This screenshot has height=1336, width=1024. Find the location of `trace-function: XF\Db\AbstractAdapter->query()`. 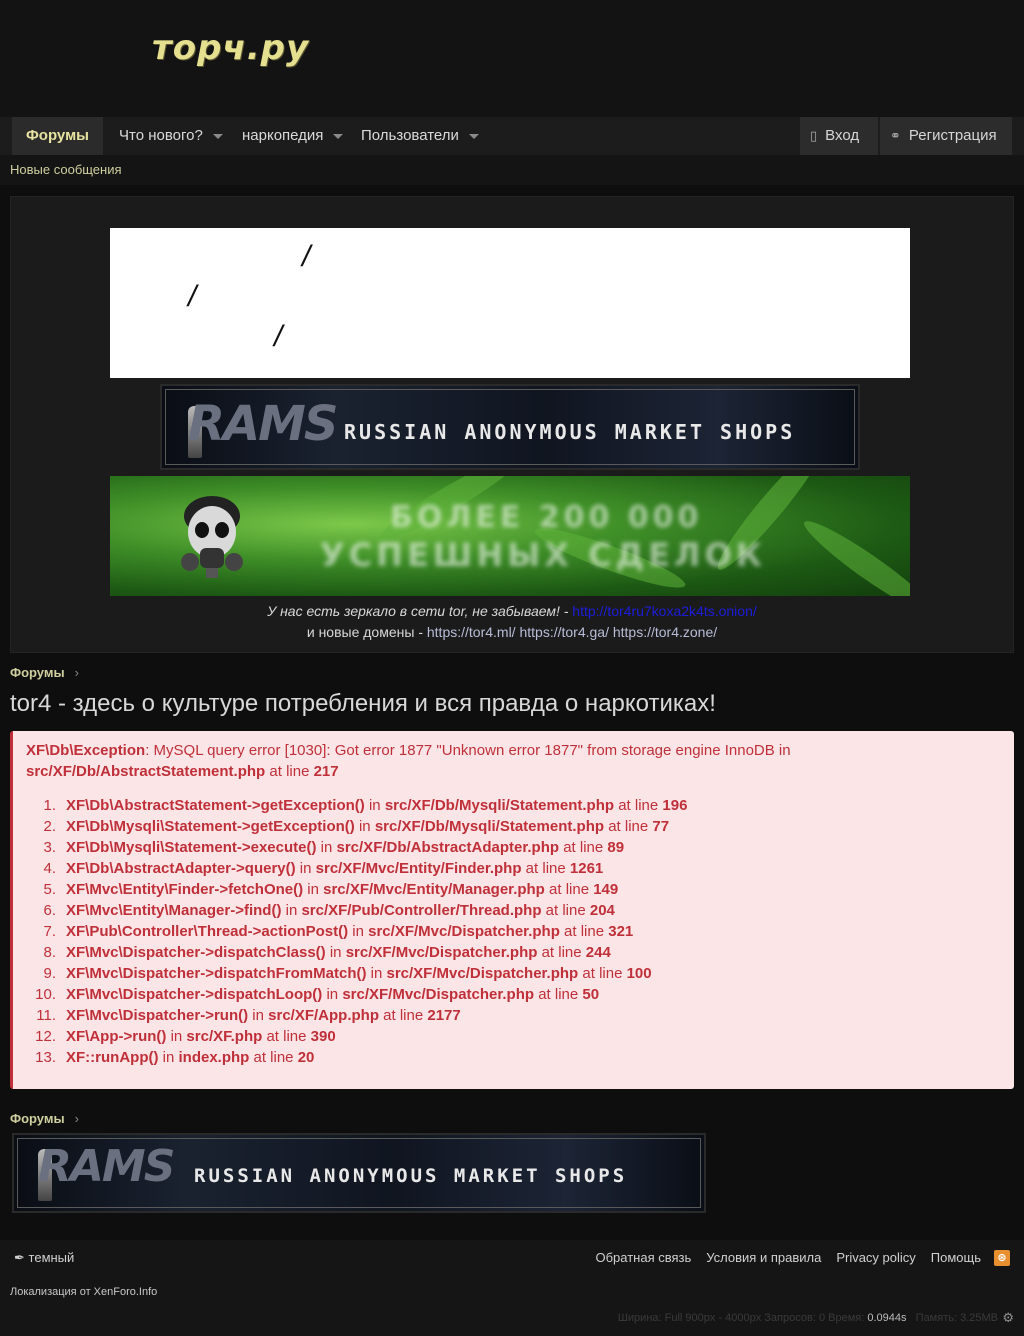

trace-function: XF\Db\AbstractAdapter->query() is located at coordinates (181, 868).